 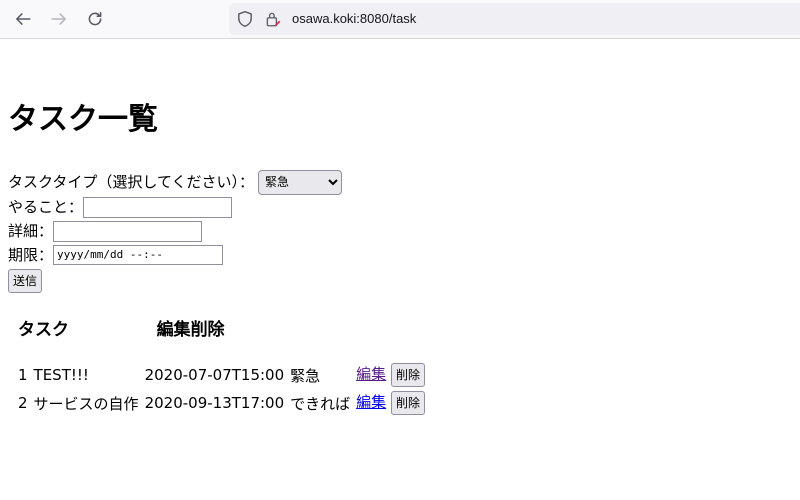 I want to click on table-row: 2 サービスの自作 2020-09-13T17:00 できれば 編集 削除, so click(x=221, y=403).